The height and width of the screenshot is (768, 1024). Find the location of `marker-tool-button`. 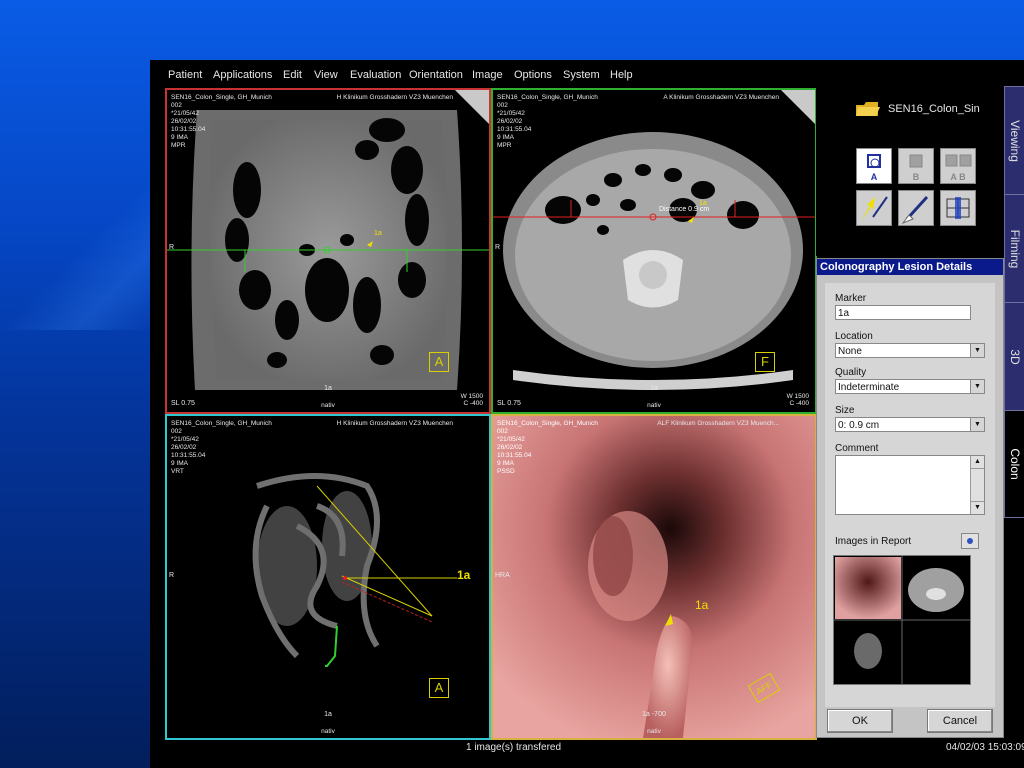

marker-tool-button is located at coordinates (874, 208).